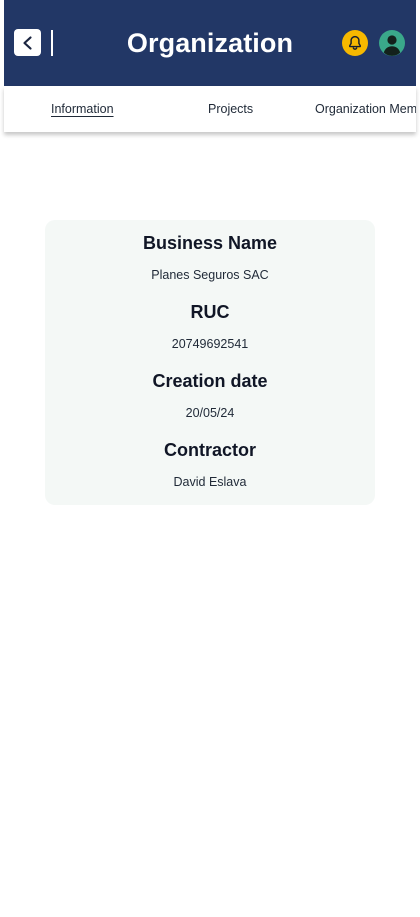 This screenshot has height=917, width=420. Describe the element at coordinates (210, 482) in the screenshot. I see `contractor-value: David Eslava` at that location.